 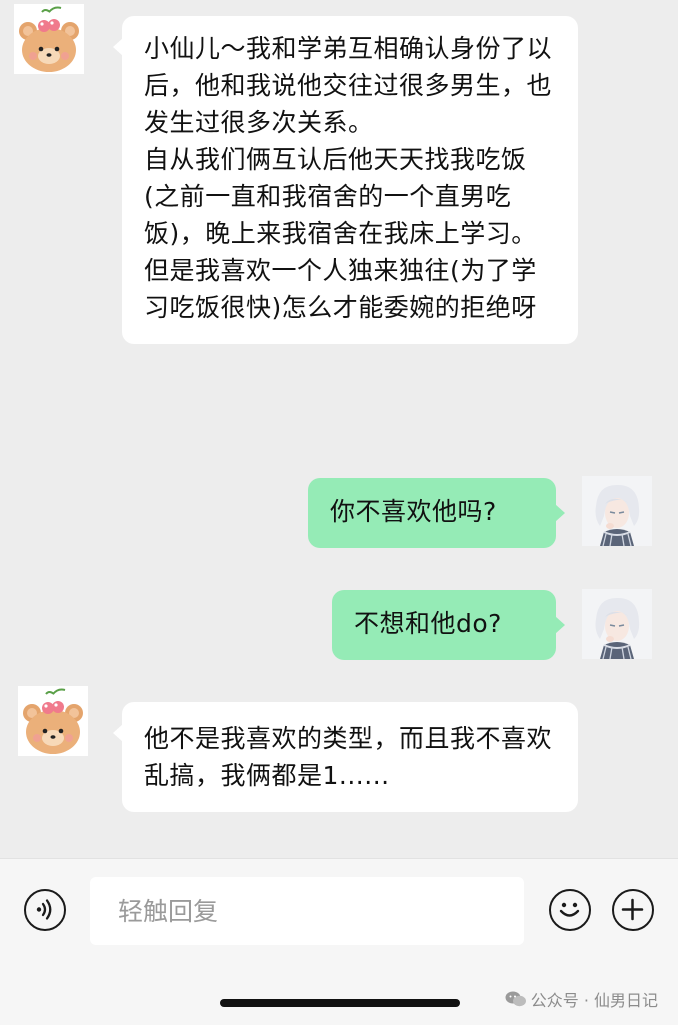 I want to click on plus-button, so click(x=633, y=910).